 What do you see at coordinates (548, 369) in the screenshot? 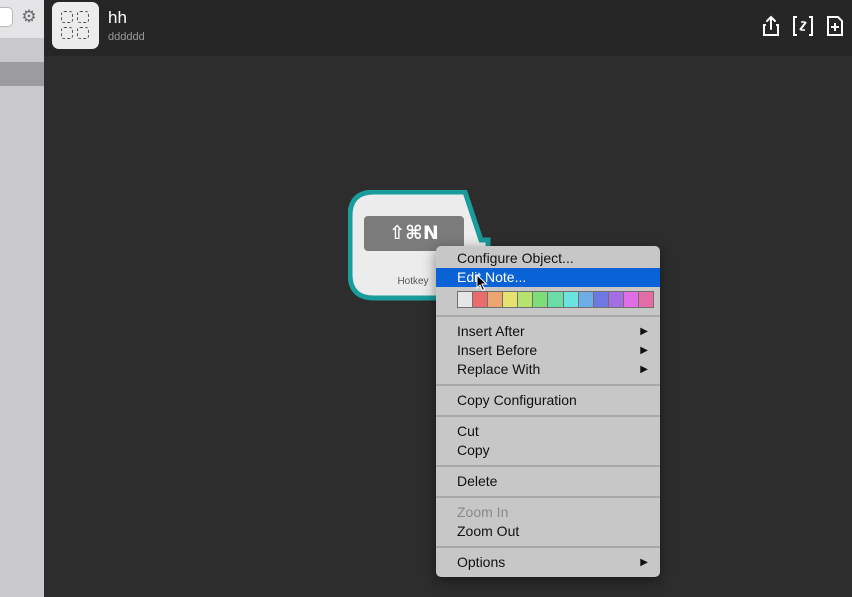
I see `menu-item-replace-with: Replace With ▶` at bounding box center [548, 369].